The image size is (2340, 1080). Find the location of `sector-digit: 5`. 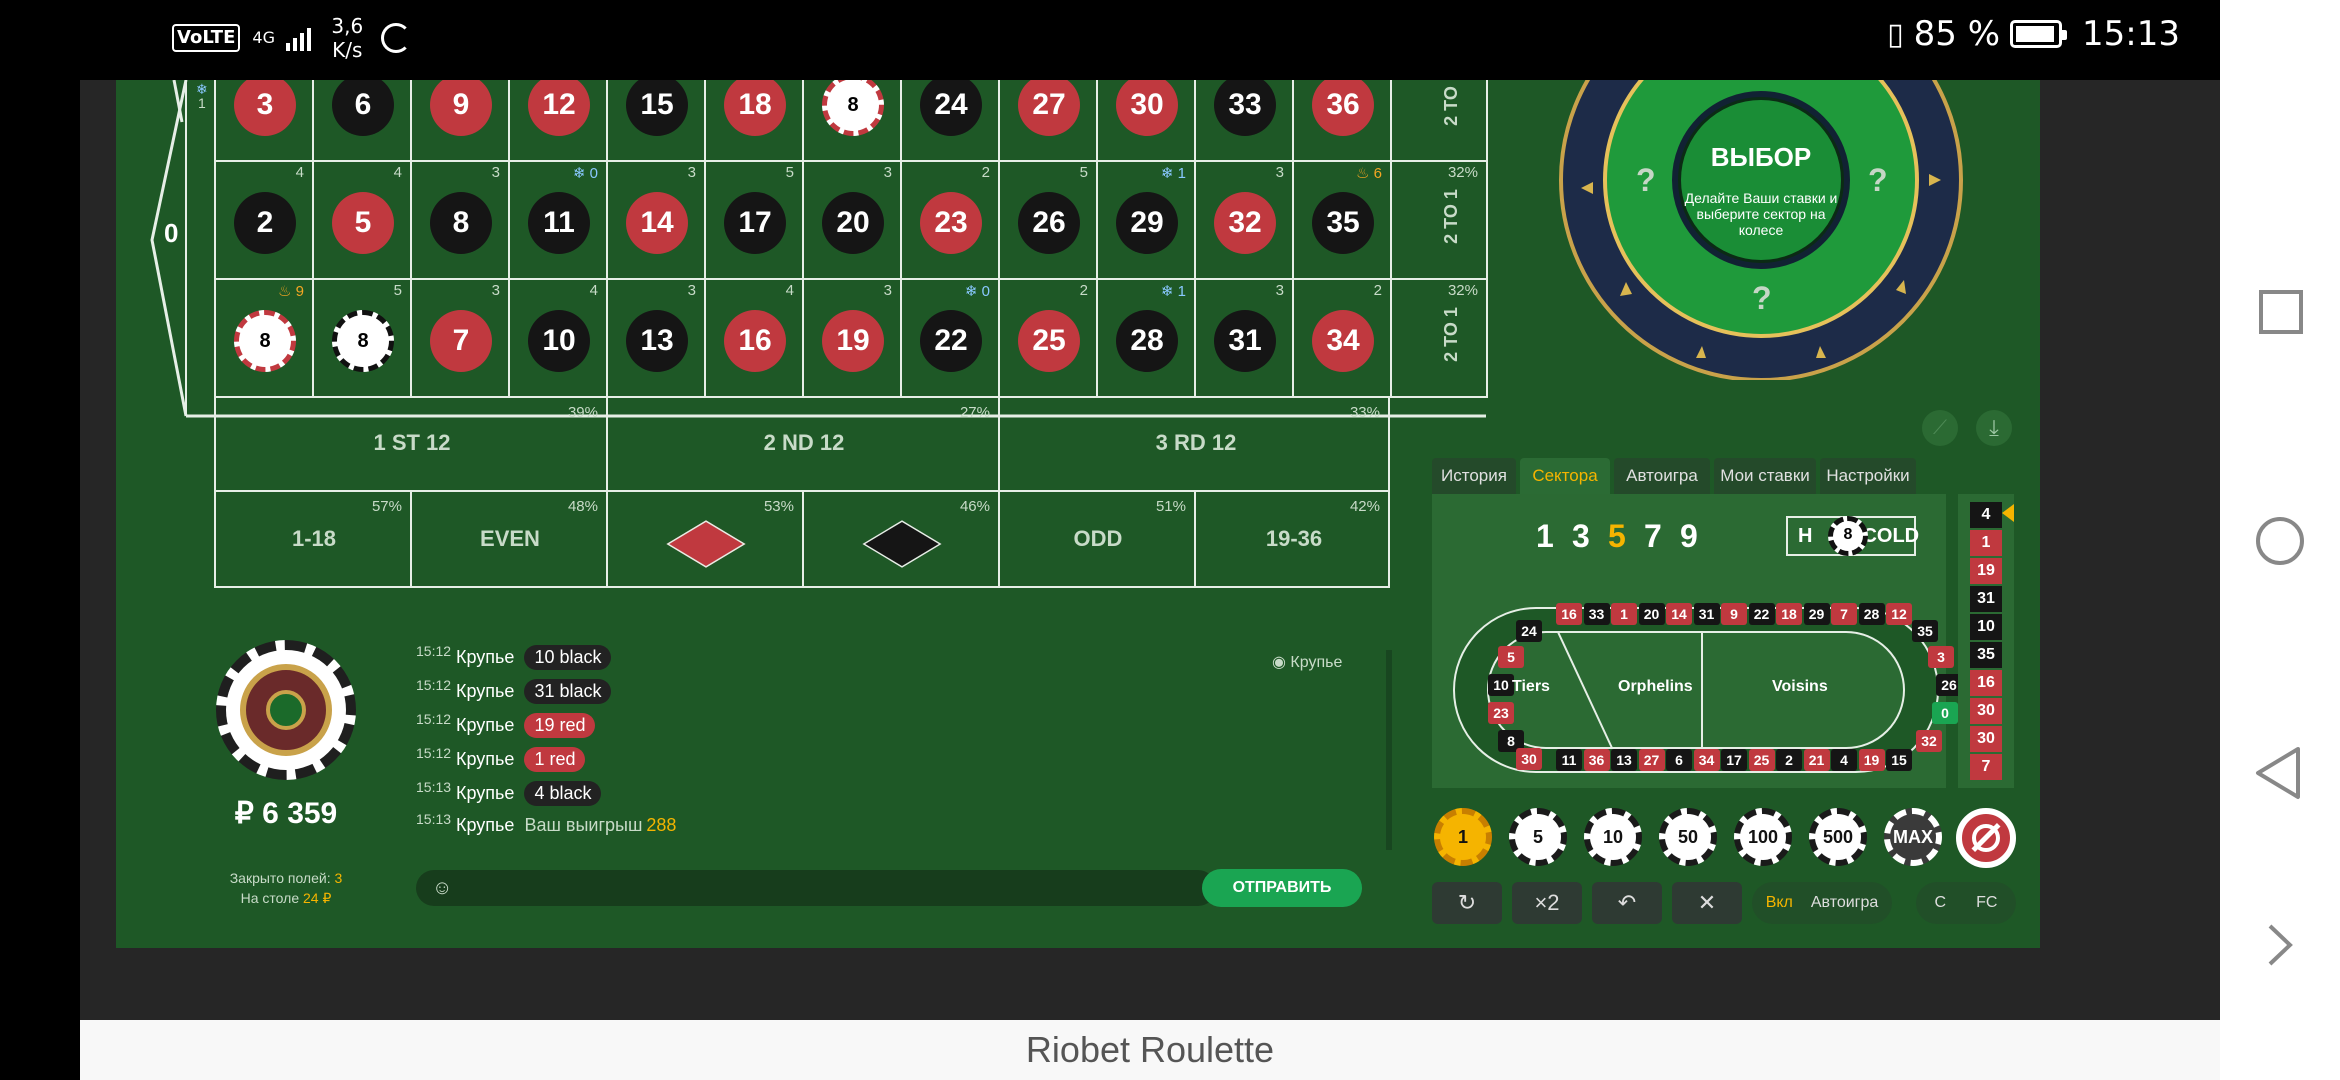

sector-digit: 5 is located at coordinates (1617, 536).